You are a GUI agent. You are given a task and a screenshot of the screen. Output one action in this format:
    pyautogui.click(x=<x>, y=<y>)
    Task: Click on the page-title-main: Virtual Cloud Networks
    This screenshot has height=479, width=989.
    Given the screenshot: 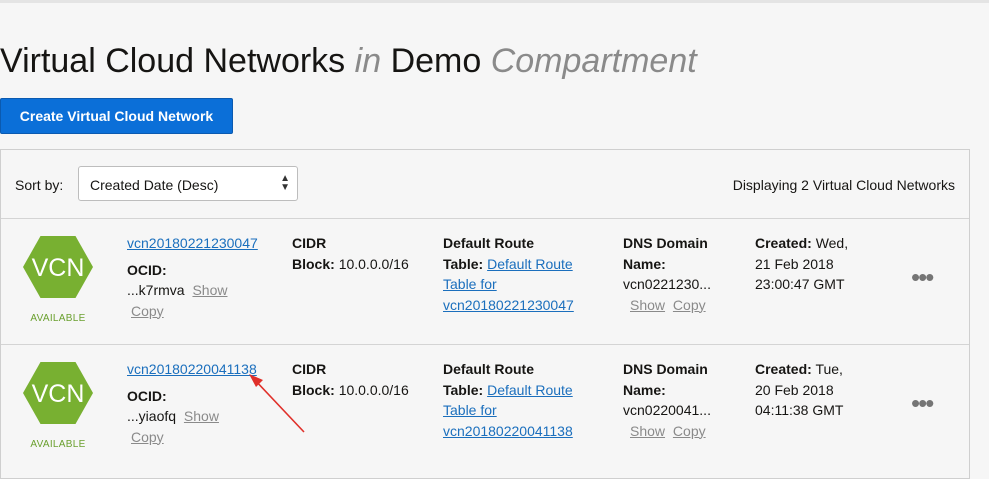 What is the action you would take?
    pyautogui.click(x=173, y=61)
    